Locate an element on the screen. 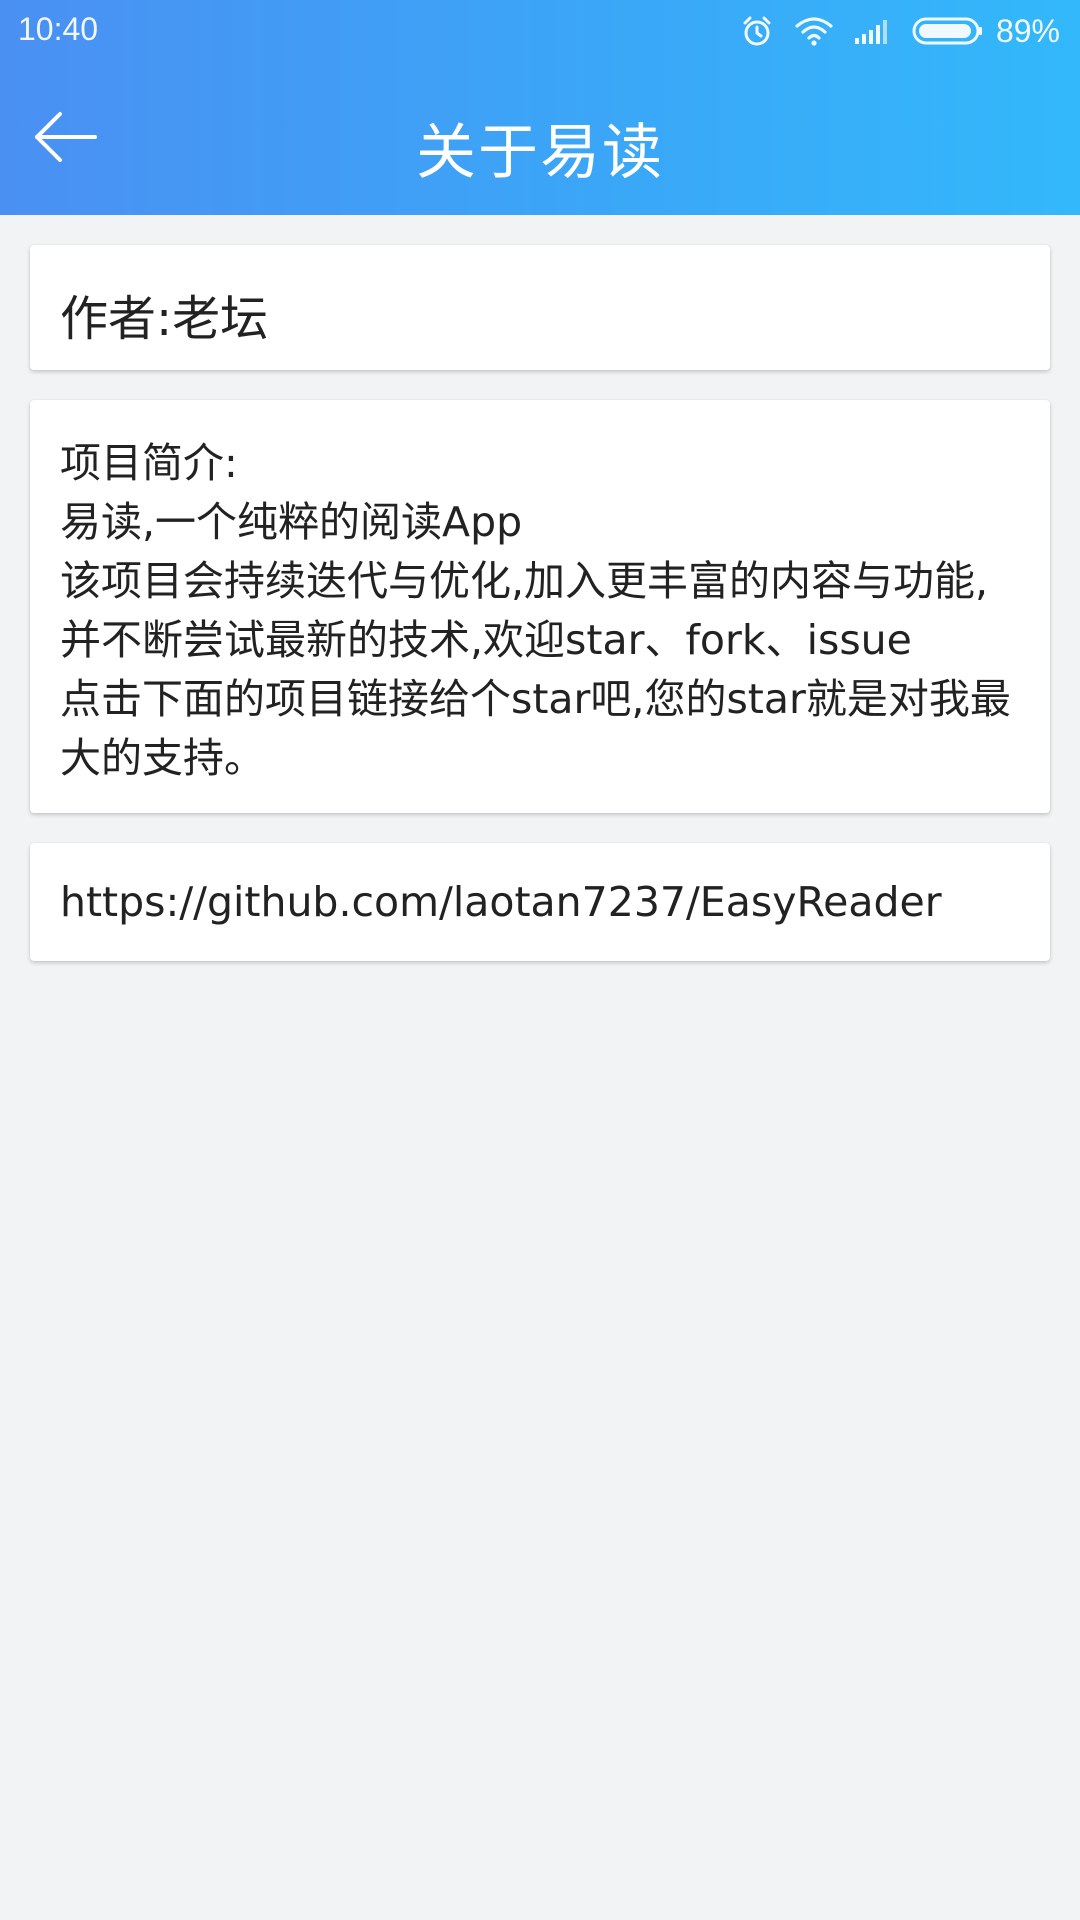  intro-line: 并不断尝试最新的技术,欢迎star、fork、issue is located at coordinates (486, 640).